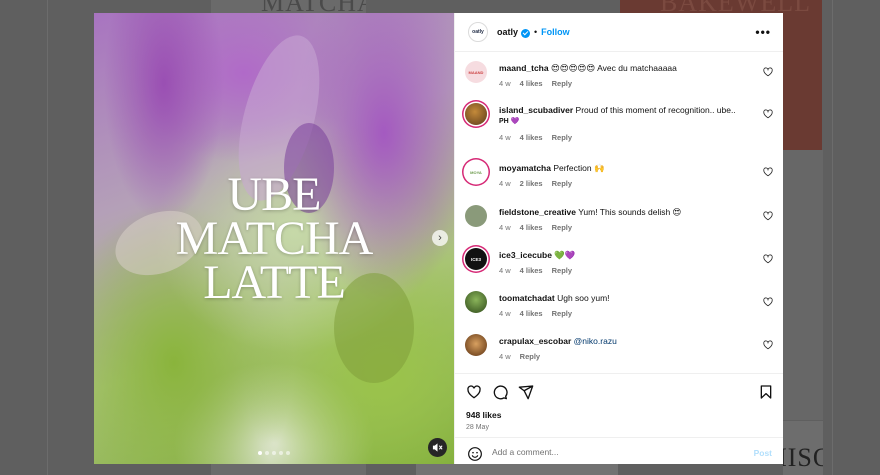  Describe the element at coordinates (766, 392) in the screenshot. I see `bookmark-icon` at that location.